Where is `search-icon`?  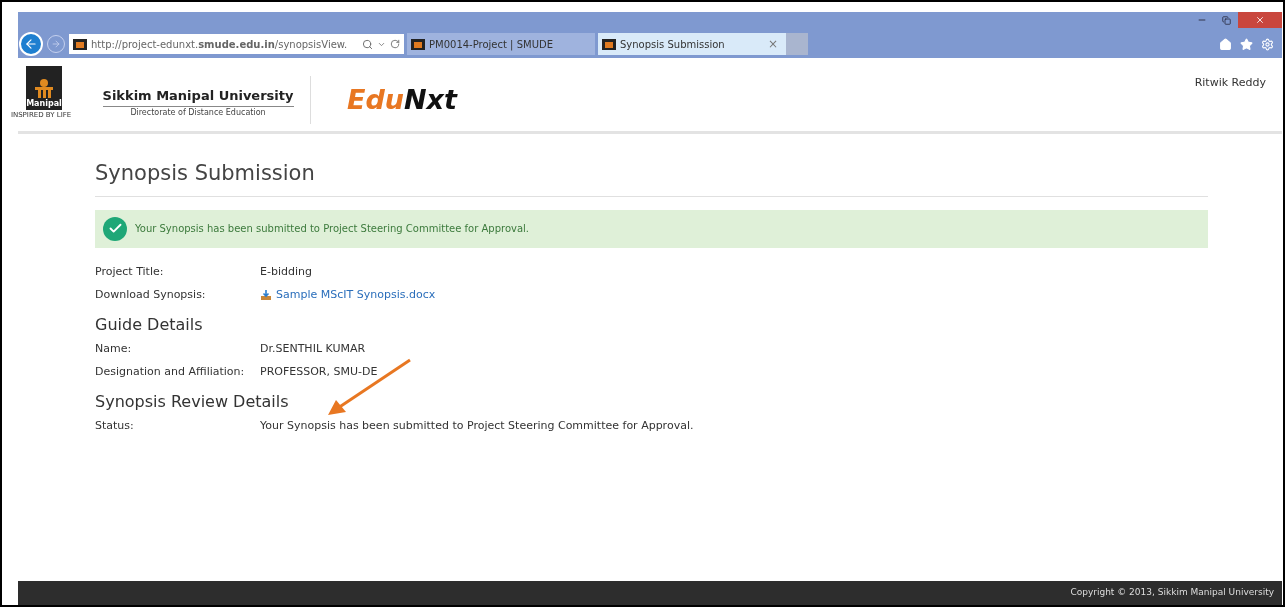 search-icon is located at coordinates (367, 44).